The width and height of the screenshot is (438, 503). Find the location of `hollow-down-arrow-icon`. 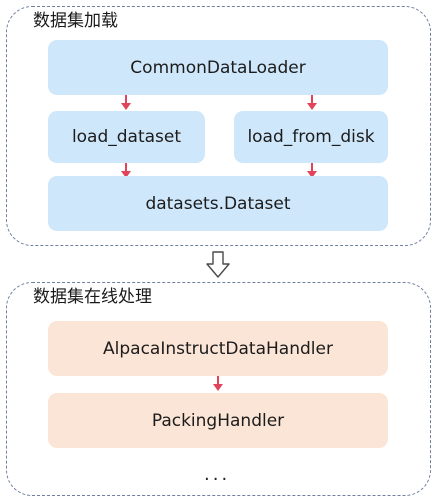

hollow-down-arrow-icon is located at coordinates (218, 264).